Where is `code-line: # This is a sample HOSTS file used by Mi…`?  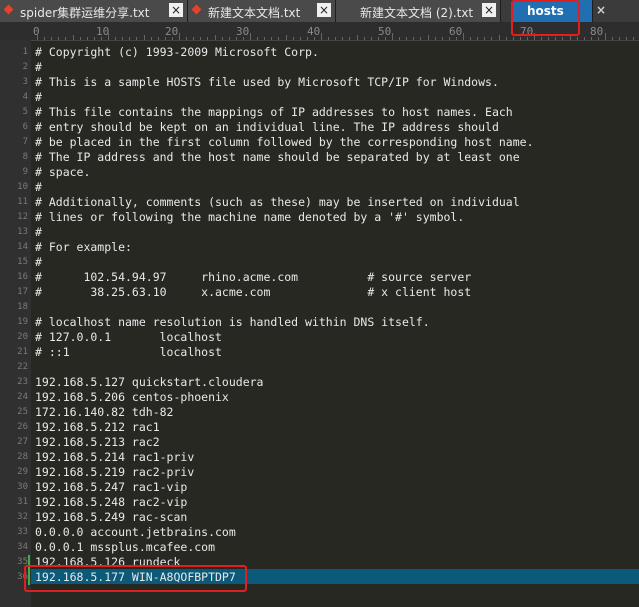 code-line: # This is a sample HOSTS file used by Mi… is located at coordinates (267, 82).